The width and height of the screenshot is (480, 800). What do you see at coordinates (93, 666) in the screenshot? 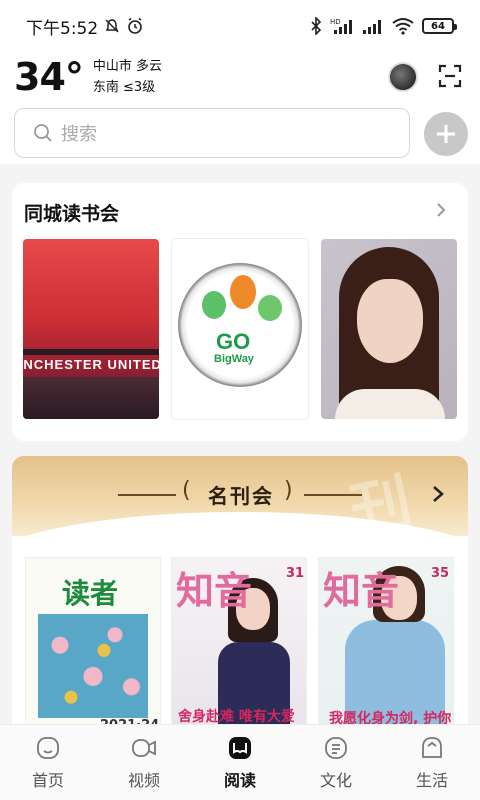
I see `magazine-cover-art` at bounding box center [93, 666].